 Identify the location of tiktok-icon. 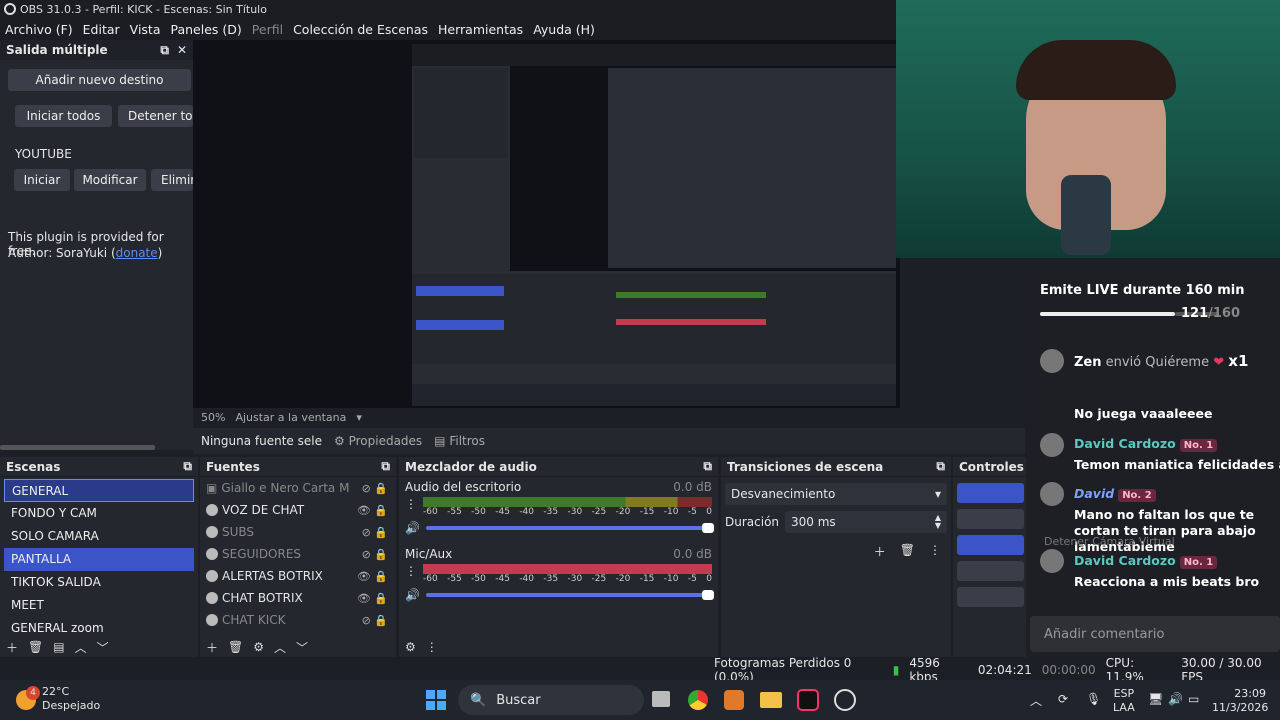
(808, 700).